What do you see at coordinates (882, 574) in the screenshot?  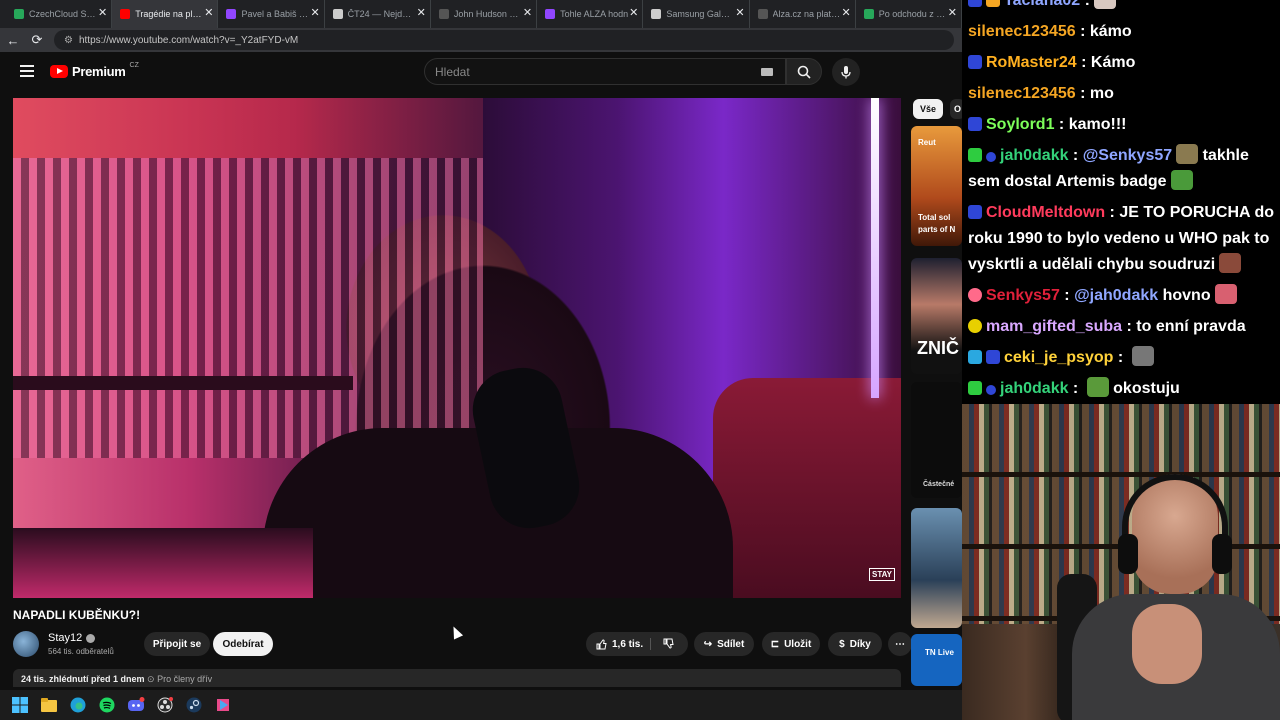 I see `channel-watermark: STAY` at bounding box center [882, 574].